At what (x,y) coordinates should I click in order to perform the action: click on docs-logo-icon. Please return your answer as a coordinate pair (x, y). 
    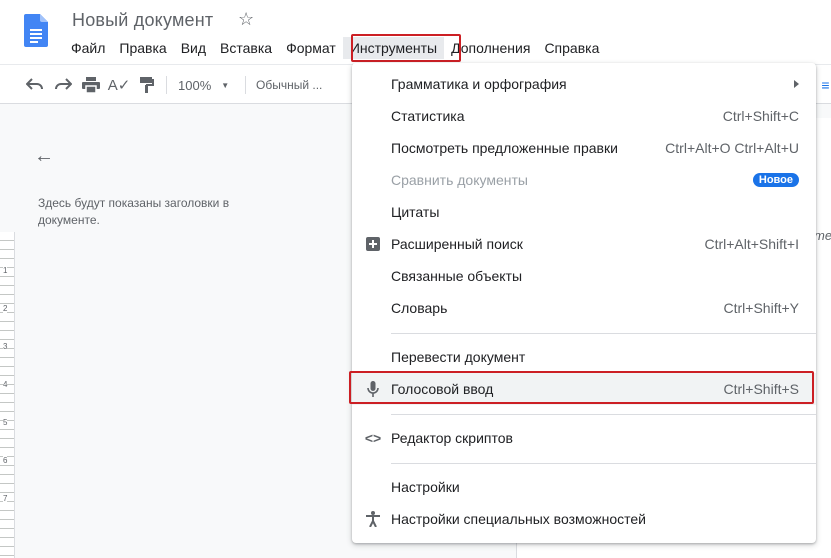
    Looking at the image, I should click on (36, 30).